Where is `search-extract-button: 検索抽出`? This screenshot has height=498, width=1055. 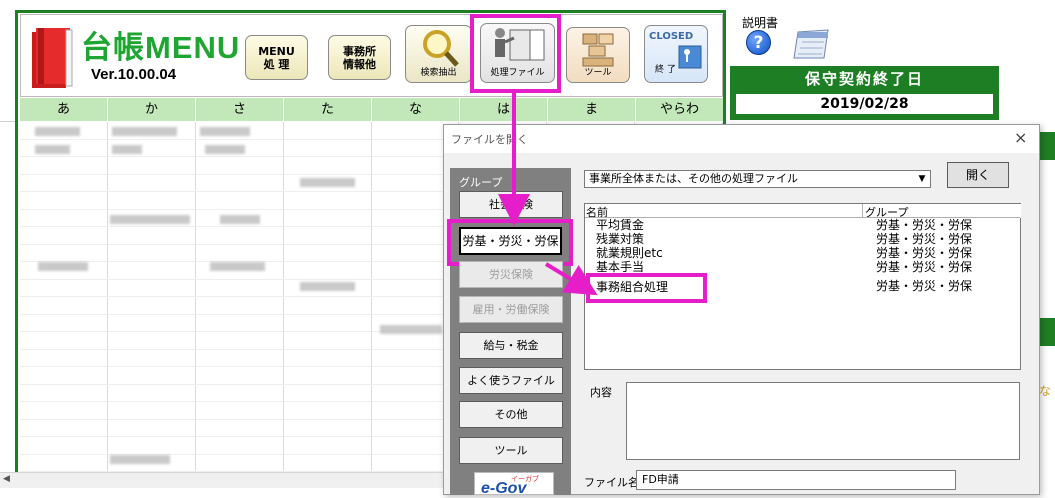 search-extract-button: 検索抽出 is located at coordinates (438, 54).